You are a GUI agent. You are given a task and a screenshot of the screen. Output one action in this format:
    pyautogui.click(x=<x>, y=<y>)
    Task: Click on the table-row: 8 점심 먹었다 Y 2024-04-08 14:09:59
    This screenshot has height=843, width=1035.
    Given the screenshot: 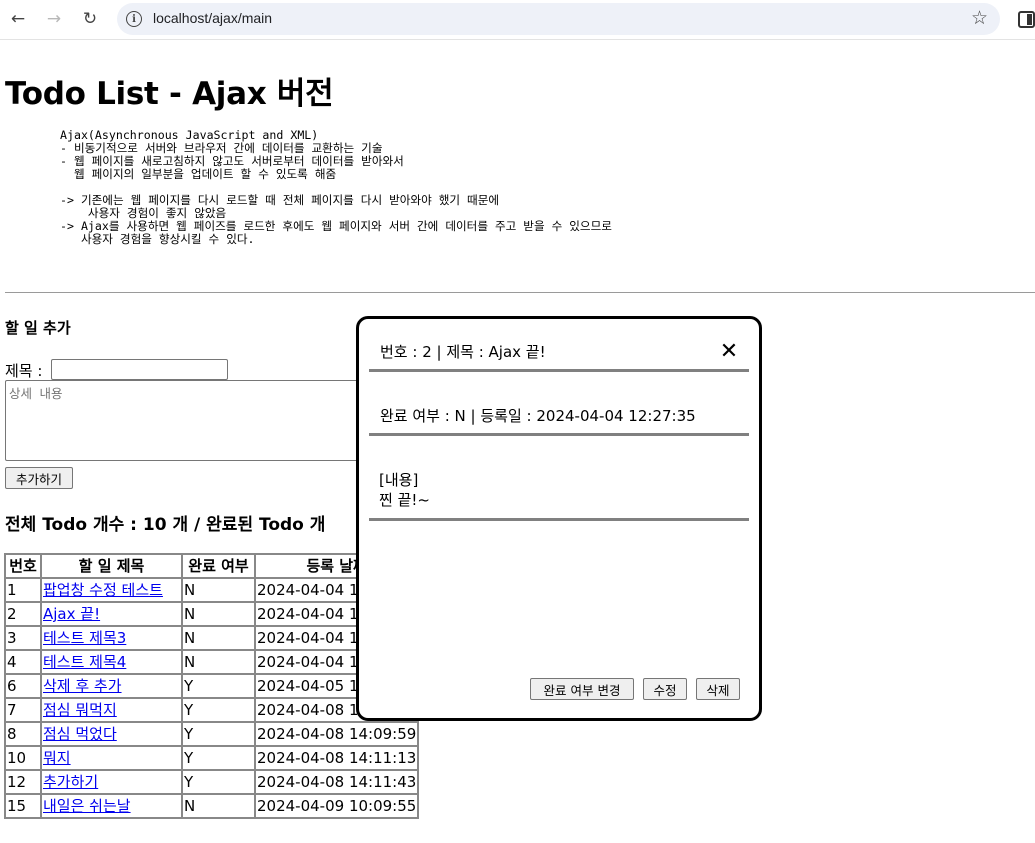 What is the action you would take?
    pyautogui.click(x=212, y=734)
    